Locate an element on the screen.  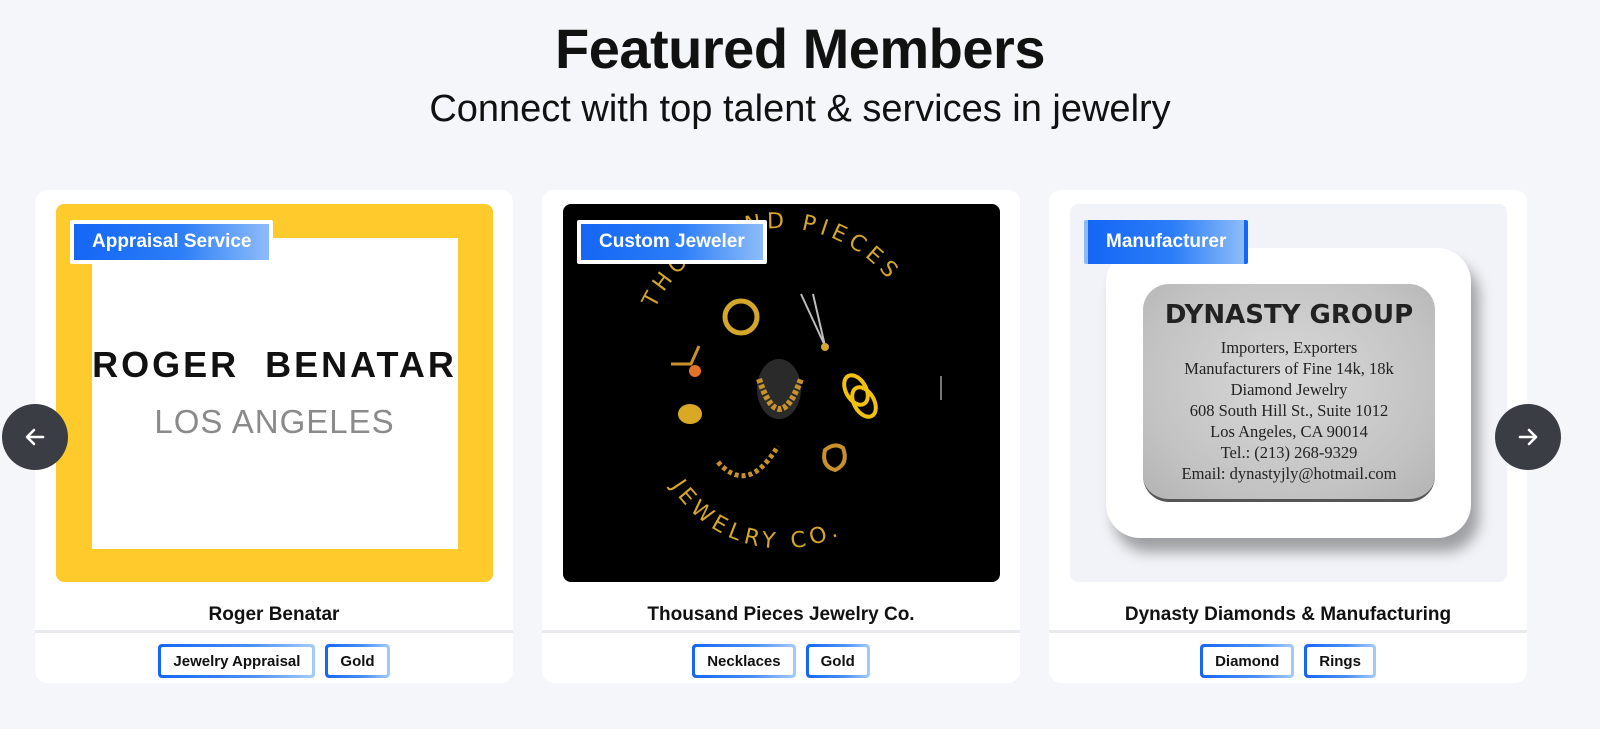
tag-chip: Necklaces is located at coordinates (744, 661).